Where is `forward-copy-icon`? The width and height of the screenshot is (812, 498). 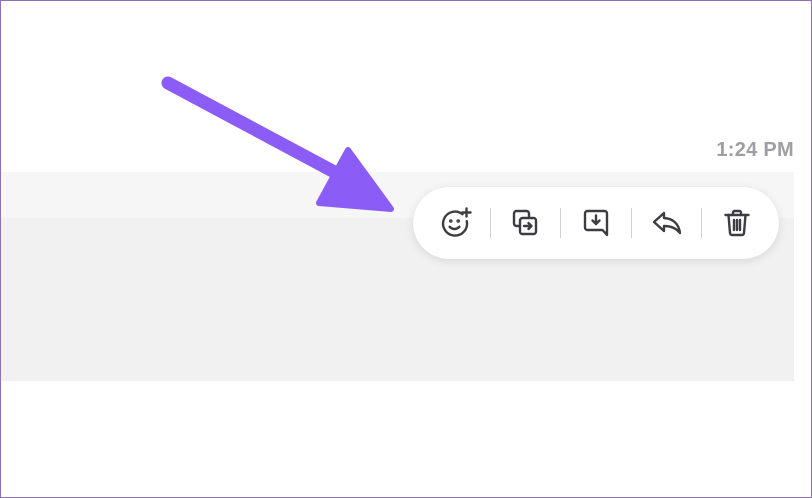 forward-copy-icon is located at coordinates (525, 222).